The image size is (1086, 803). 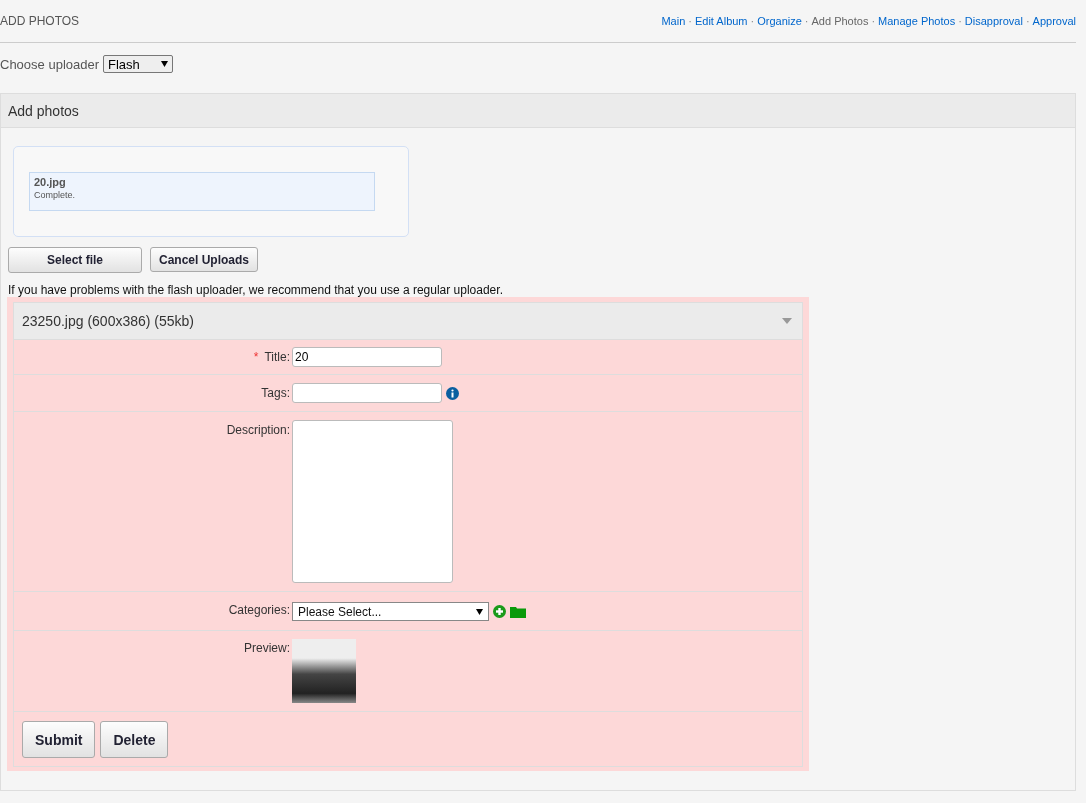 I want to click on info-icon, so click(x=452, y=393).